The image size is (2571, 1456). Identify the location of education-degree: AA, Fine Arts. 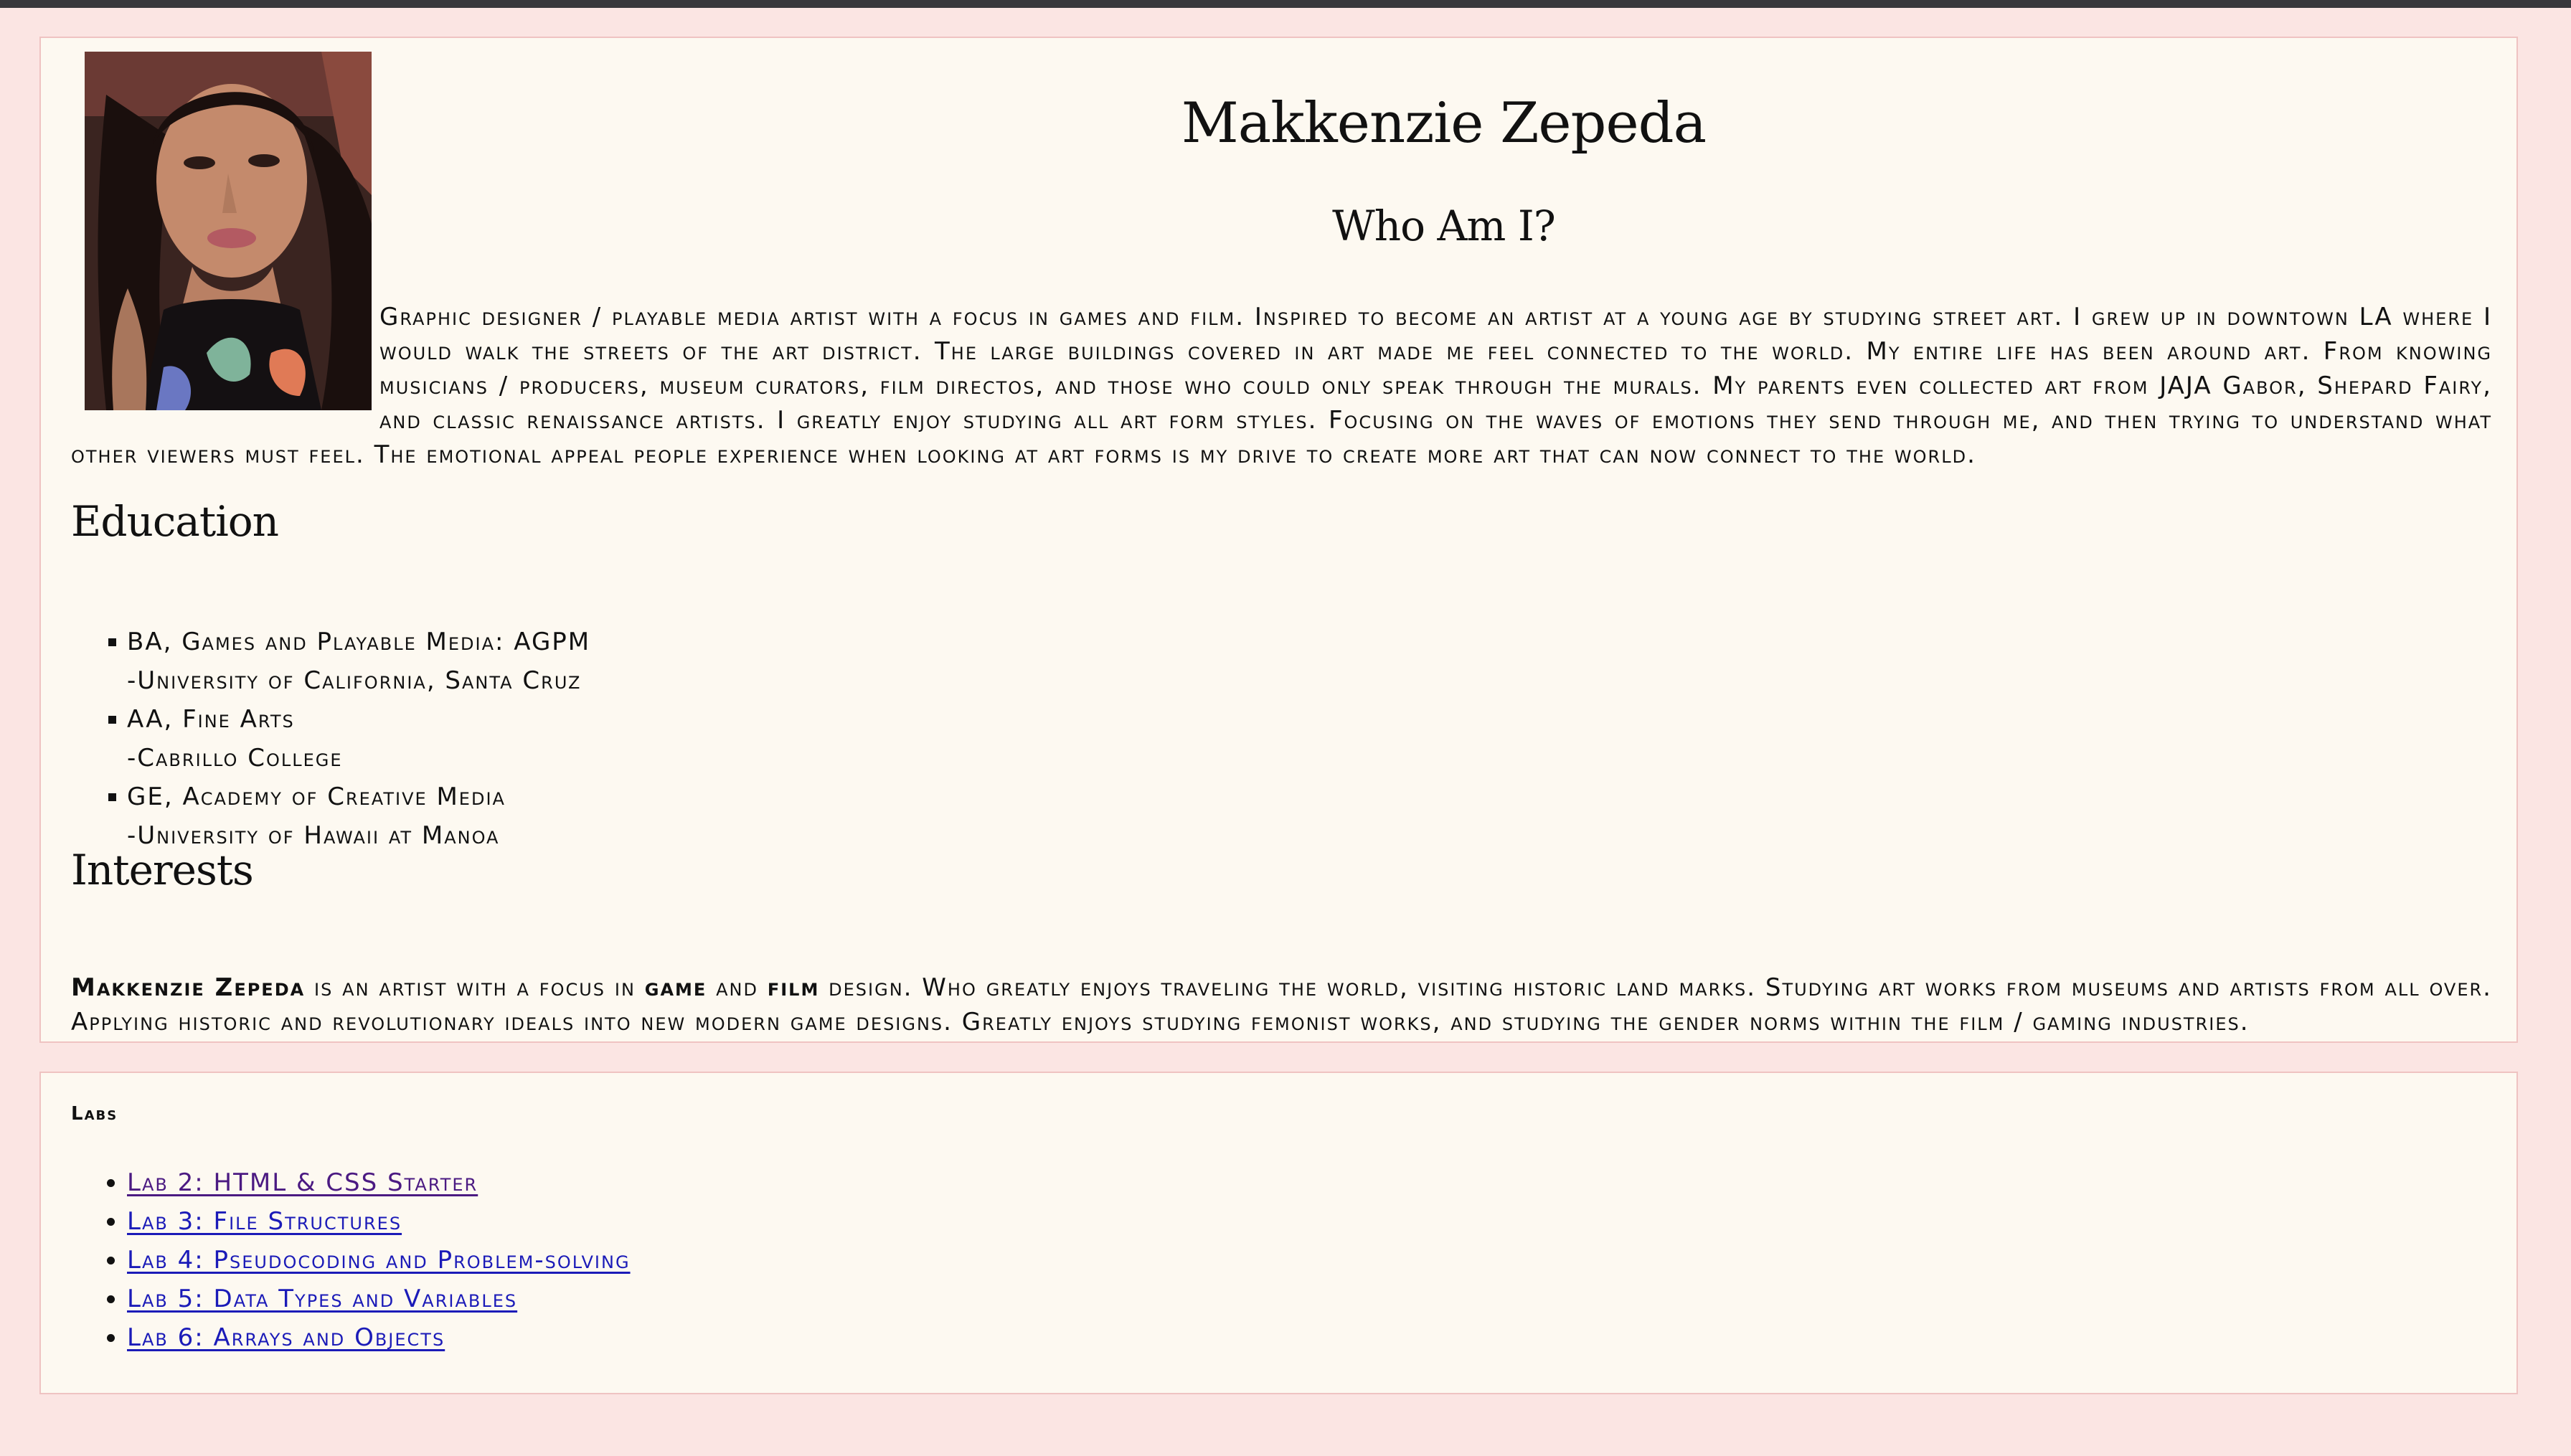
(349, 719).